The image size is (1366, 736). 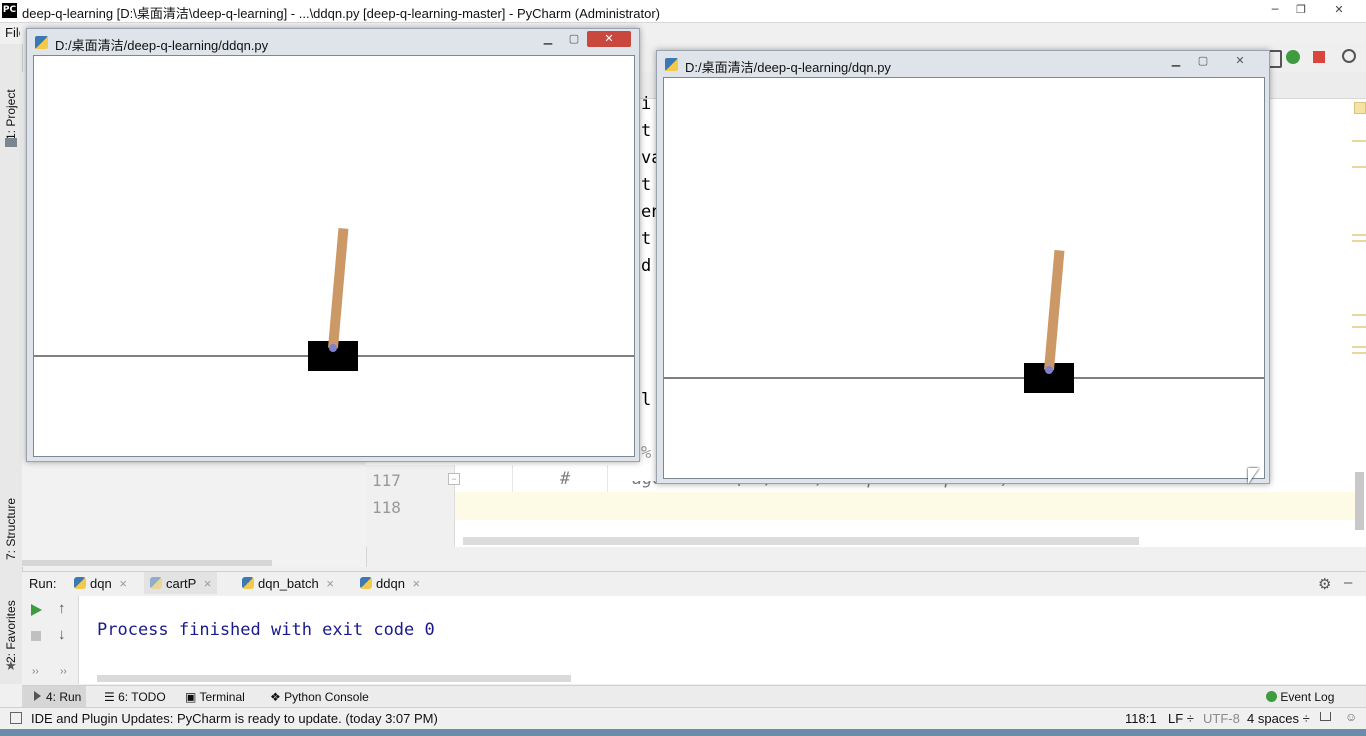 I want to click on run-tab-dqn: dqn ×, so click(x=100, y=585).